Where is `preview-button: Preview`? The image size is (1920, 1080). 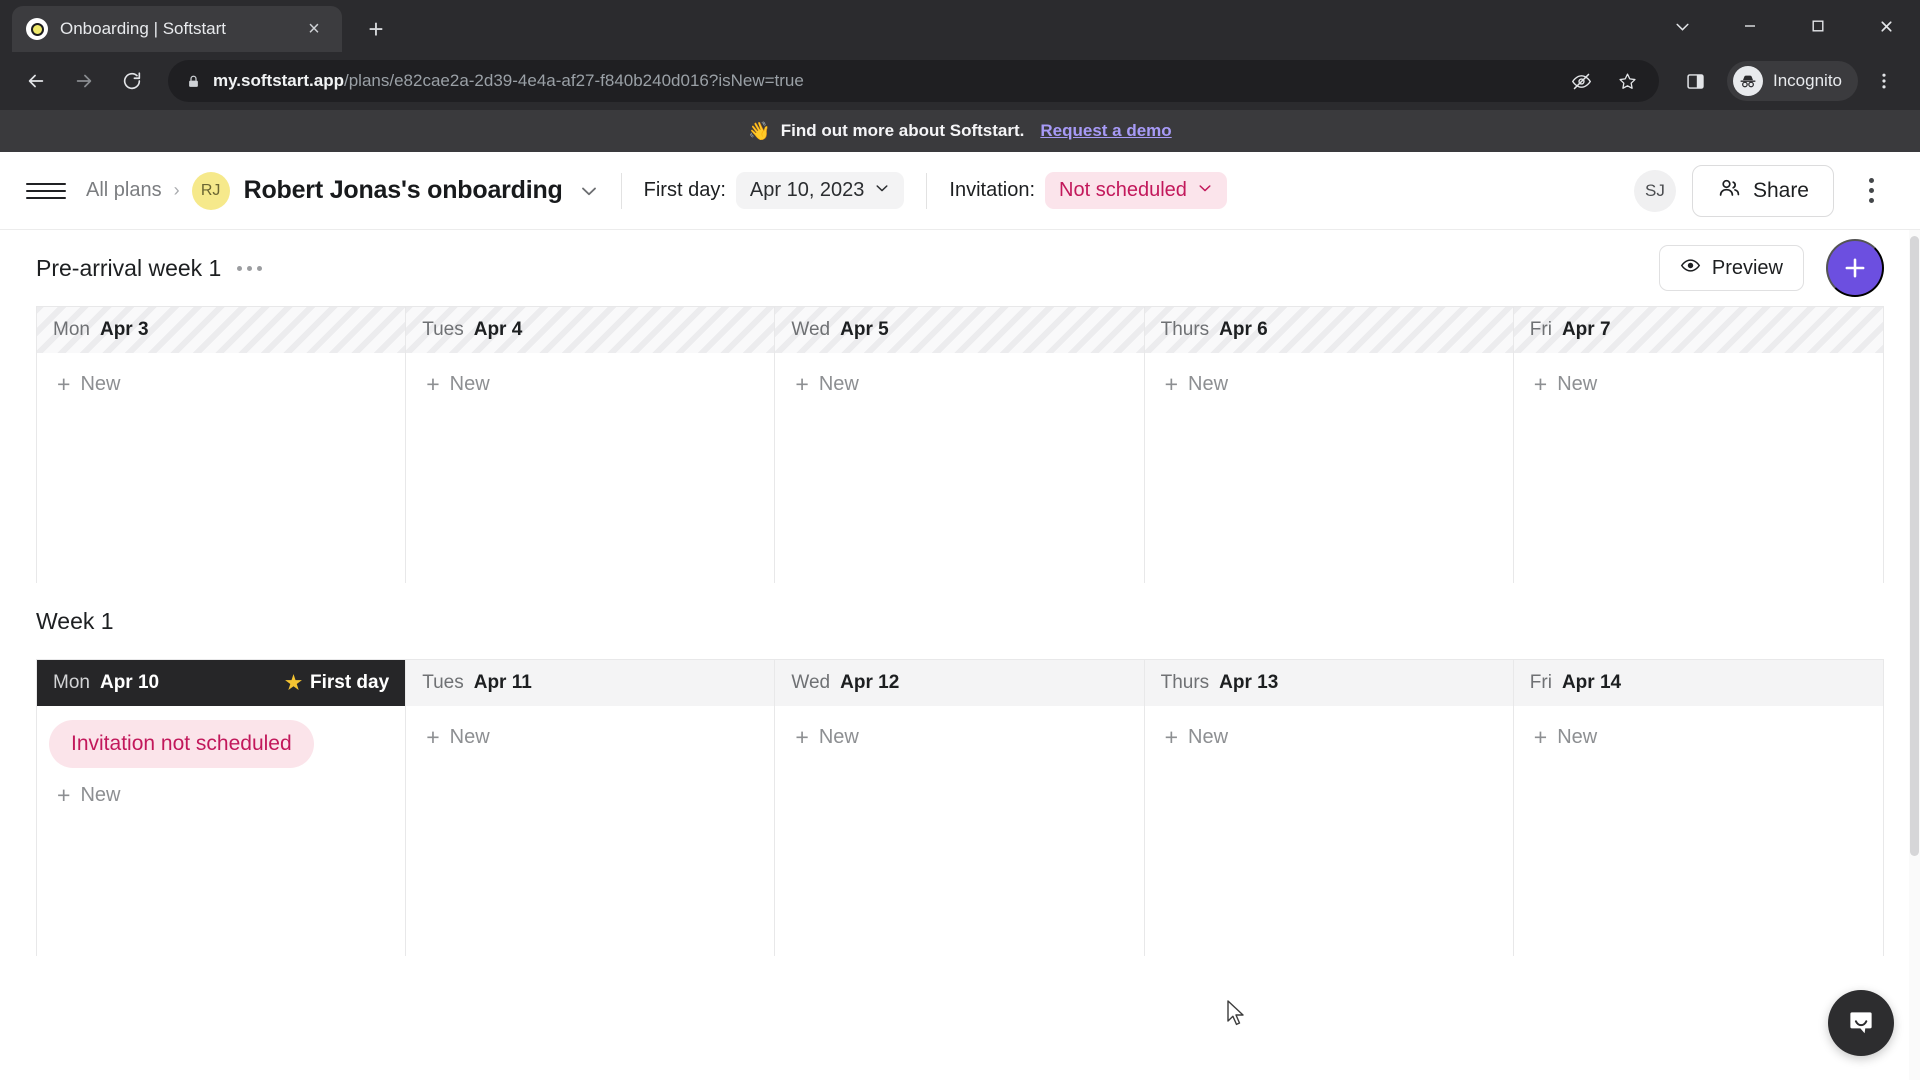 preview-button: Preview is located at coordinates (1731, 268).